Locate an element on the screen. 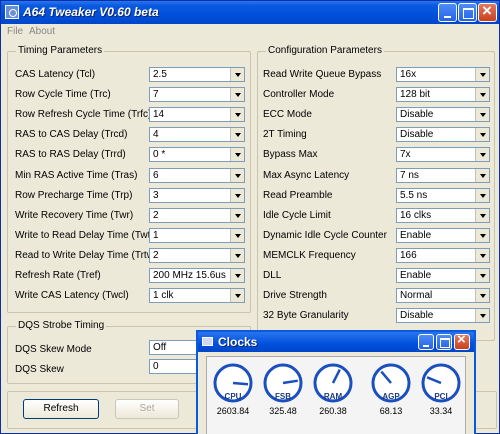  close-button is located at coordinates (487, 11).